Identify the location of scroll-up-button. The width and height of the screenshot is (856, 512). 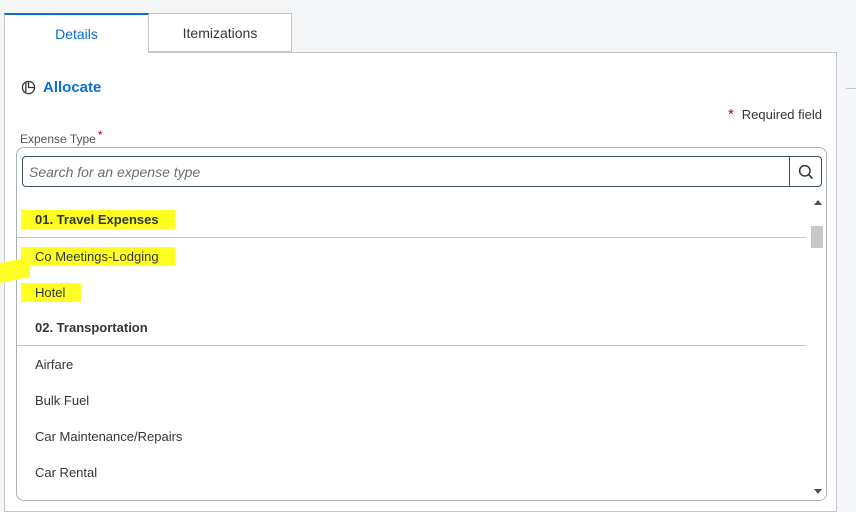
(817, 202).